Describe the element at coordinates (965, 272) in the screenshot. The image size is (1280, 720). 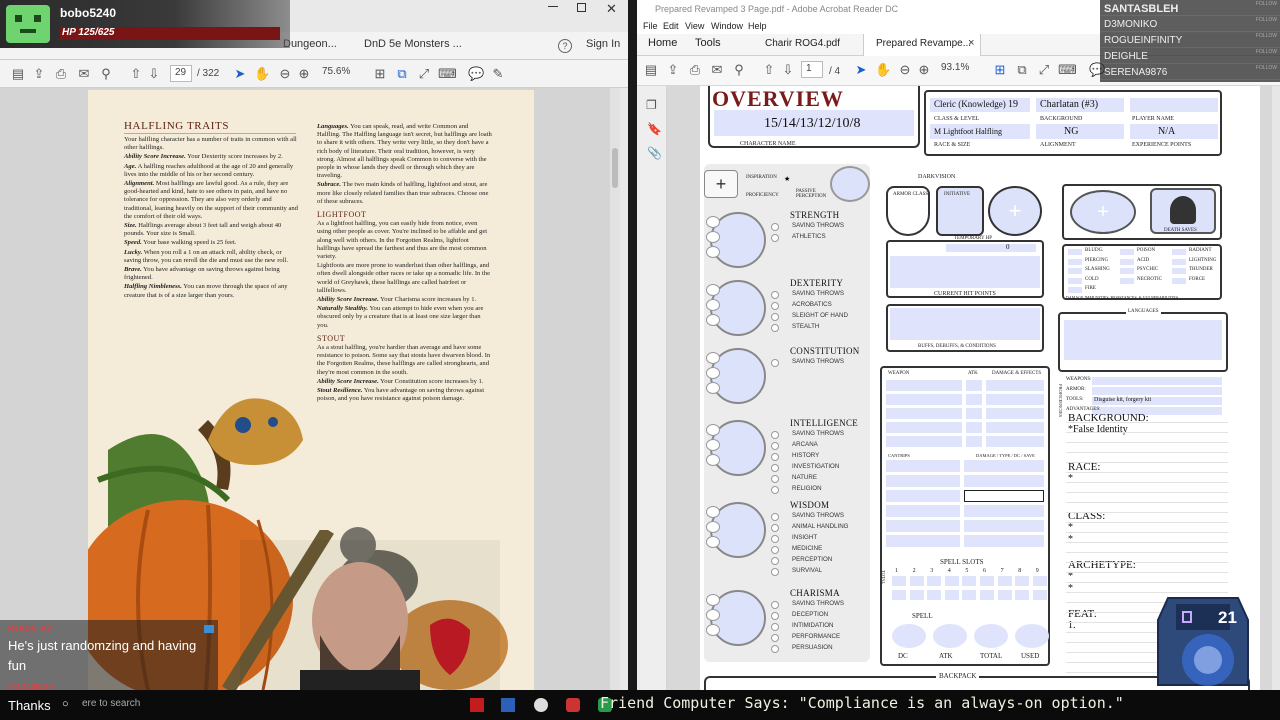
I see `current-hp-field` at that location.